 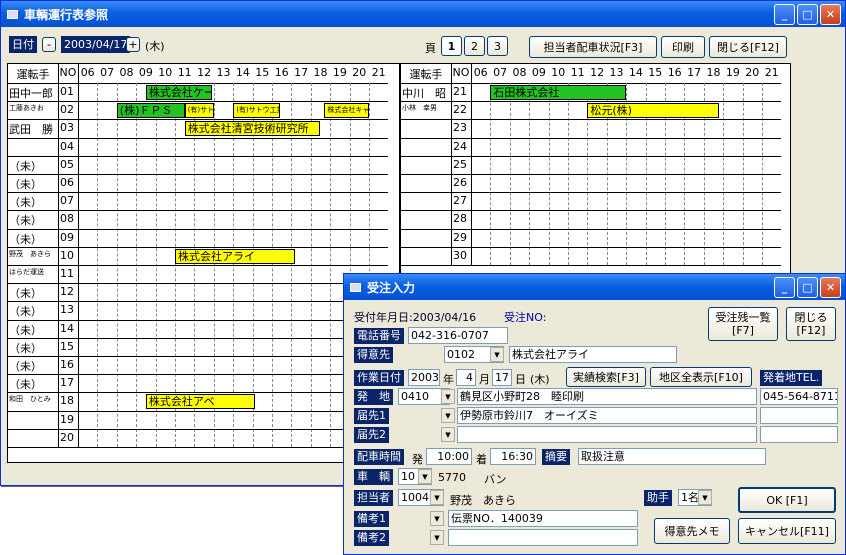 I want to click on row-number: 06, so click(x=67, y=182).